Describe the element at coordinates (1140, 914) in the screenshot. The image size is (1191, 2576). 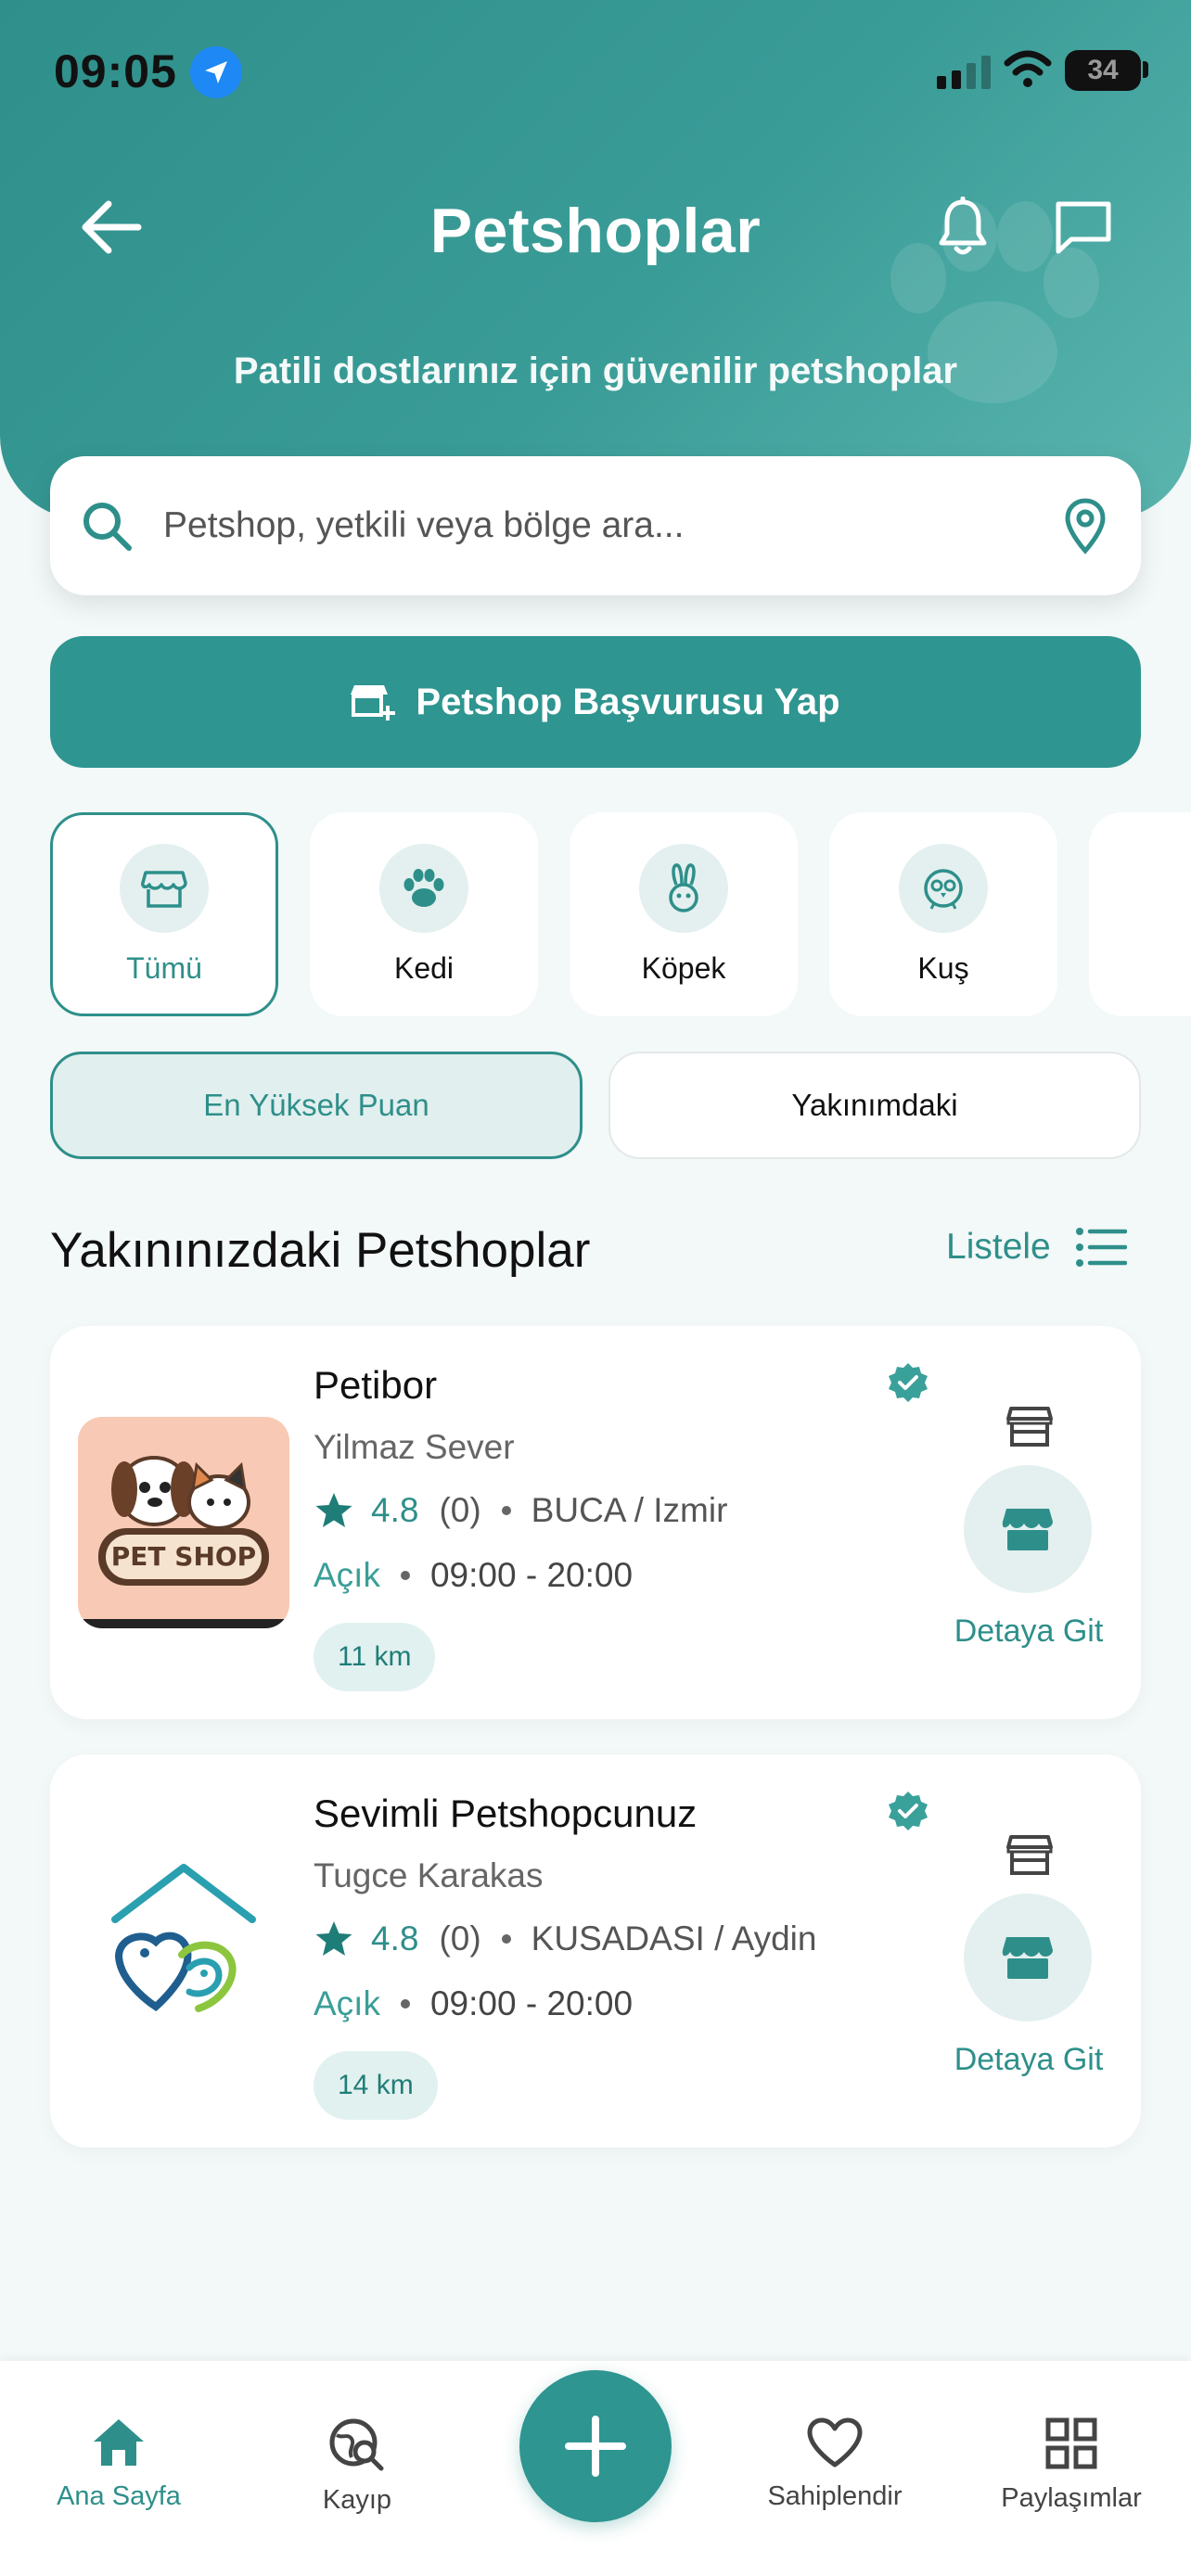
I see `category-more` at that location.